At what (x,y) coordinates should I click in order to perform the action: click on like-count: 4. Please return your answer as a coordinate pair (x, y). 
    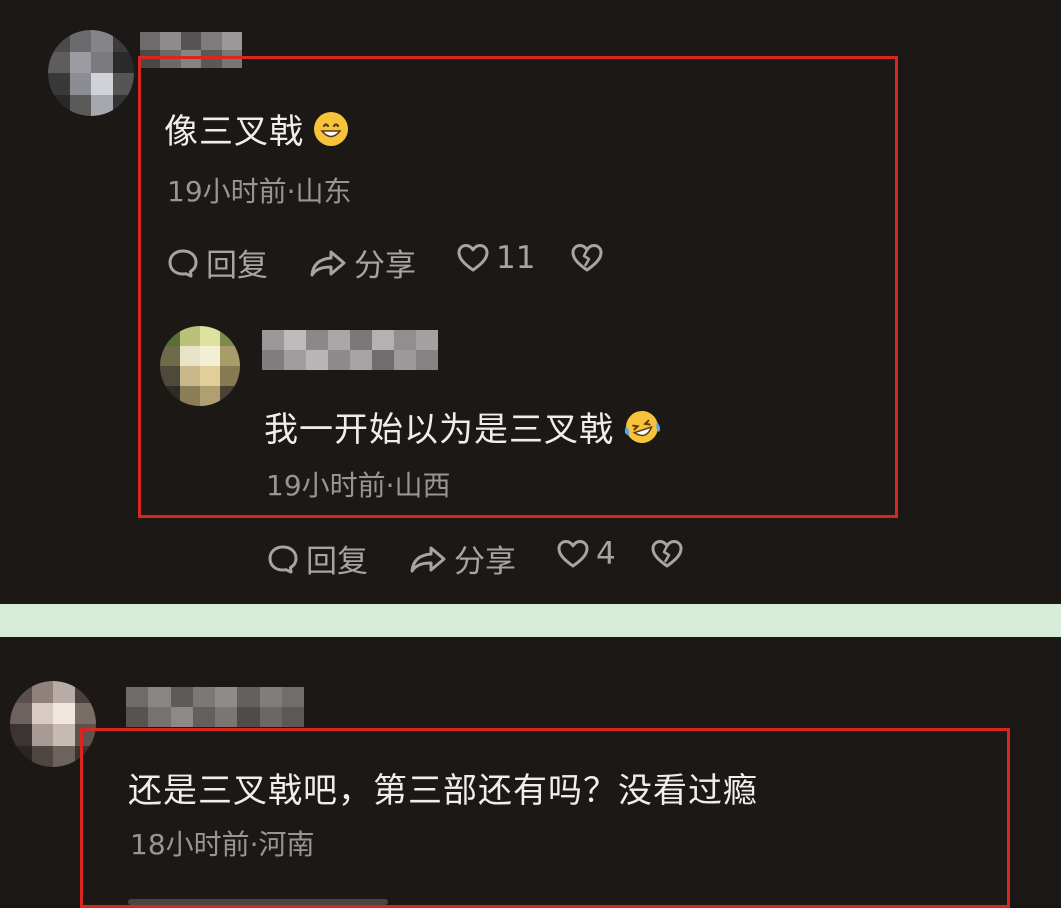
    Looking at the image, I should click on (606, 554).